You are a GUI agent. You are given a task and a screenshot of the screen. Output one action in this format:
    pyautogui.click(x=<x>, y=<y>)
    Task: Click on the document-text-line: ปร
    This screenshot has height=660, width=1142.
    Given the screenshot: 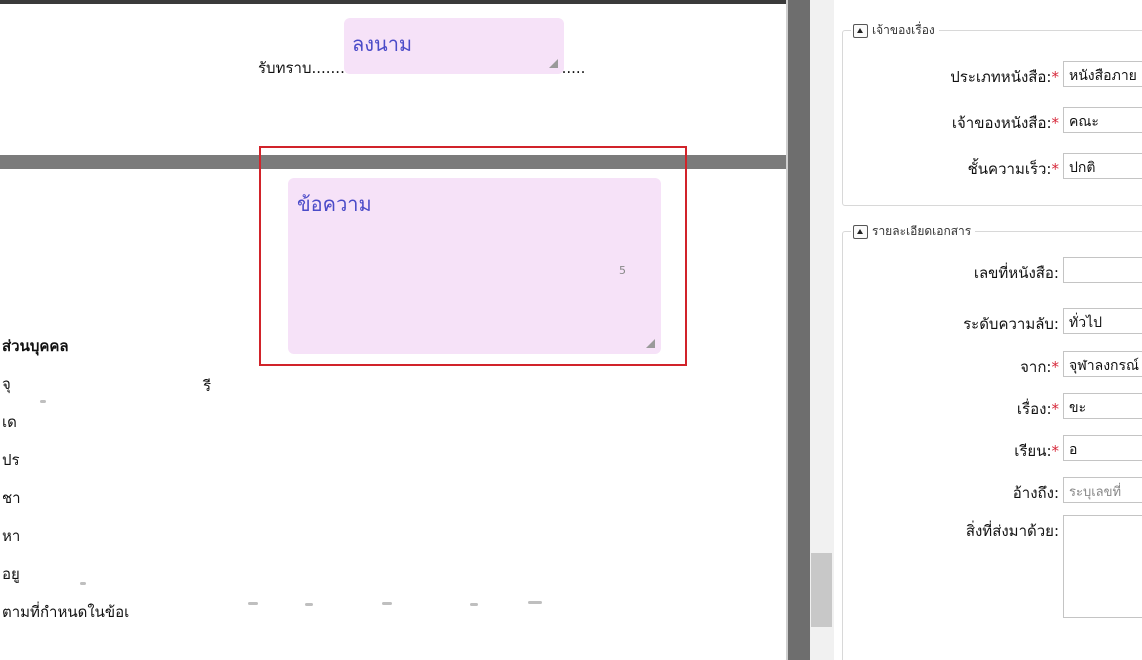 What is the action you would take?
    pyautogui.click(x=11, y=460)
    